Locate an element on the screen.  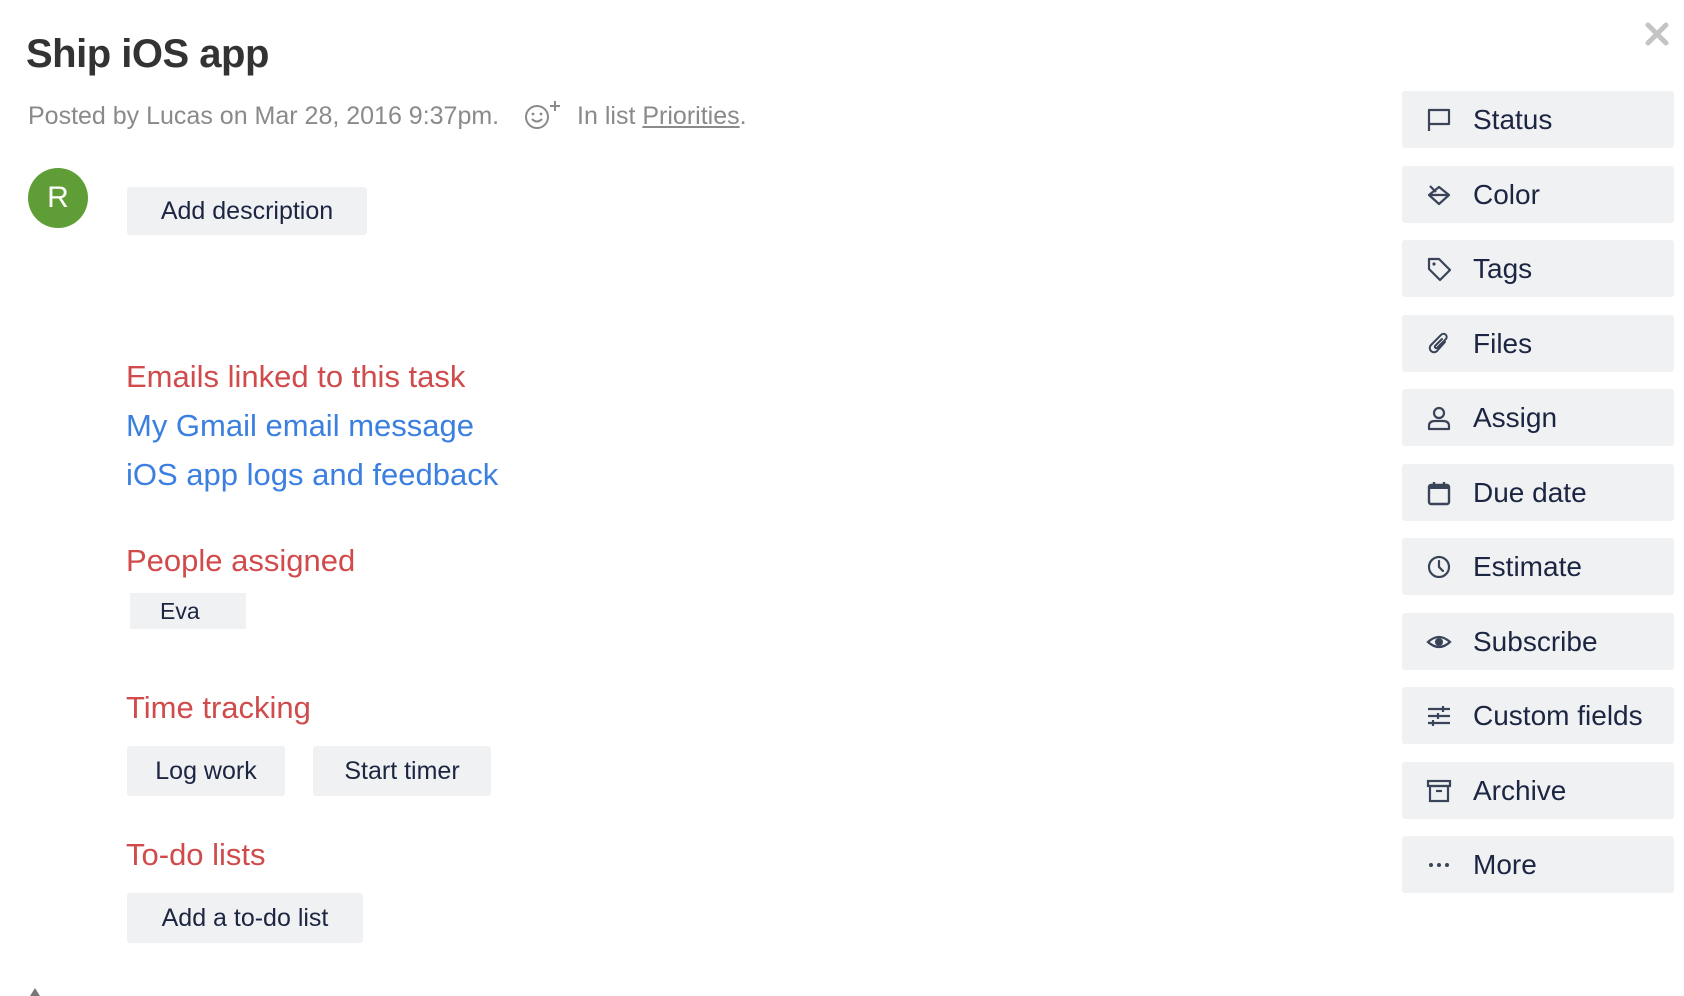
sidebar-item-label: Color is located at coordinates (1506, 194).